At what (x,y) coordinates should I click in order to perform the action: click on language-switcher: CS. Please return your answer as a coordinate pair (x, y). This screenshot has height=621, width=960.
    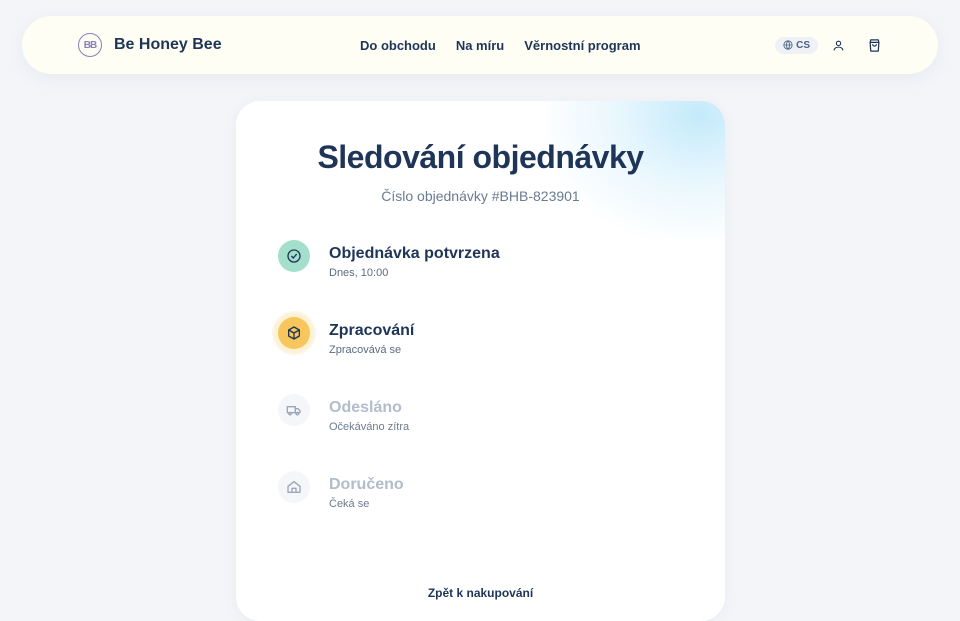
    Looking at the image, I should click on (796, 45).